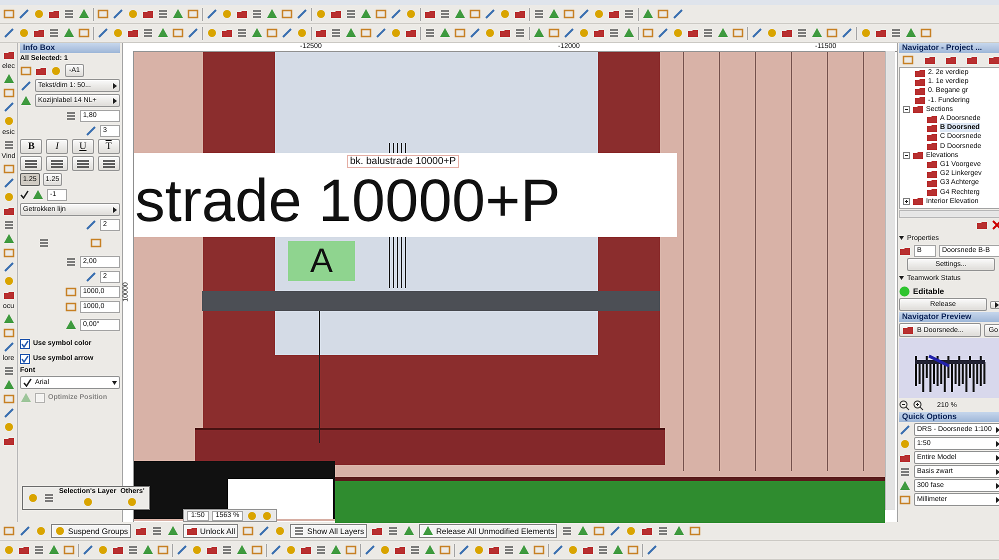  Describe the element at coordinates (31, 146) in the screenshot. I see `format-button: B` at that location.